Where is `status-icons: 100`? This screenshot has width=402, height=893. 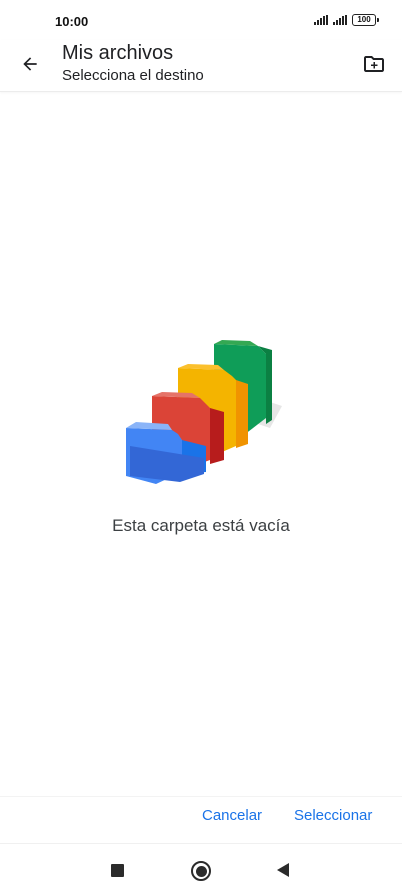
status-icons: 100 is located at coordinates (346, 20).